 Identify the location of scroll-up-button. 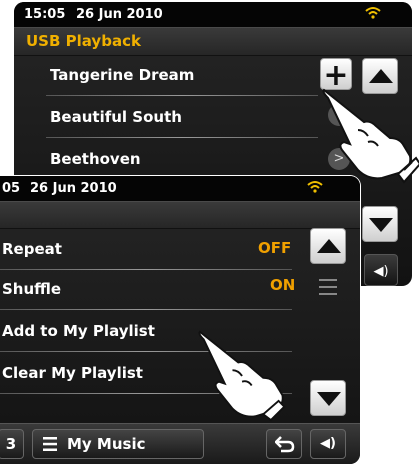
(328, 246).